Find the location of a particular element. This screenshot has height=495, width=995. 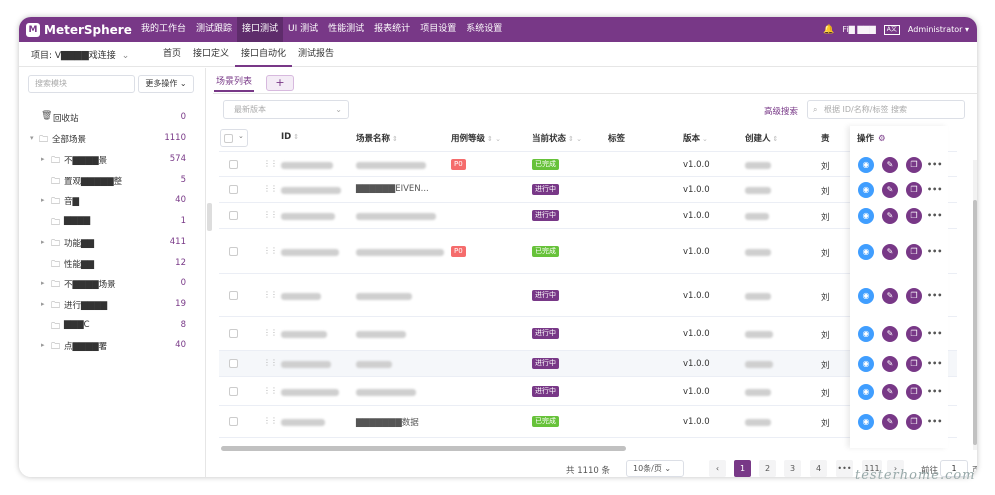

row-name: ▇▇▇▇▇▇▇数据 is located at coordinates (387, 422).